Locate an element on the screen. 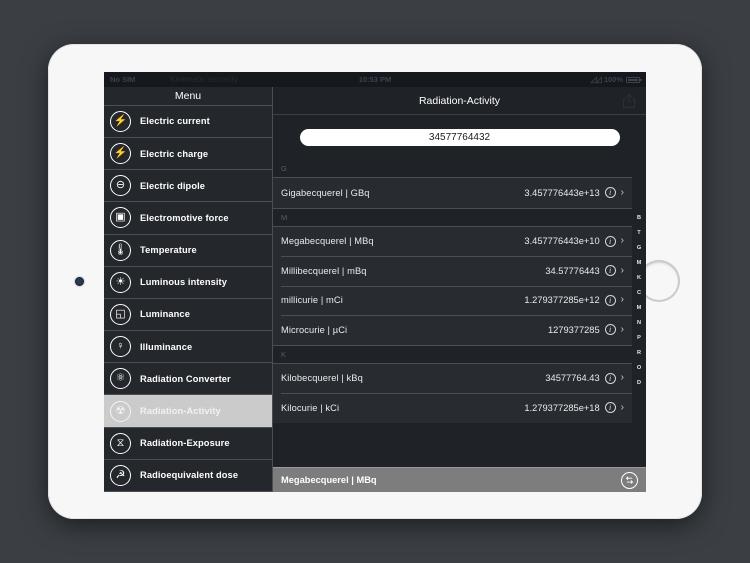 The image size is (750, 563). sidebar-item-label: Luminance is located at coordinates (165, 314).